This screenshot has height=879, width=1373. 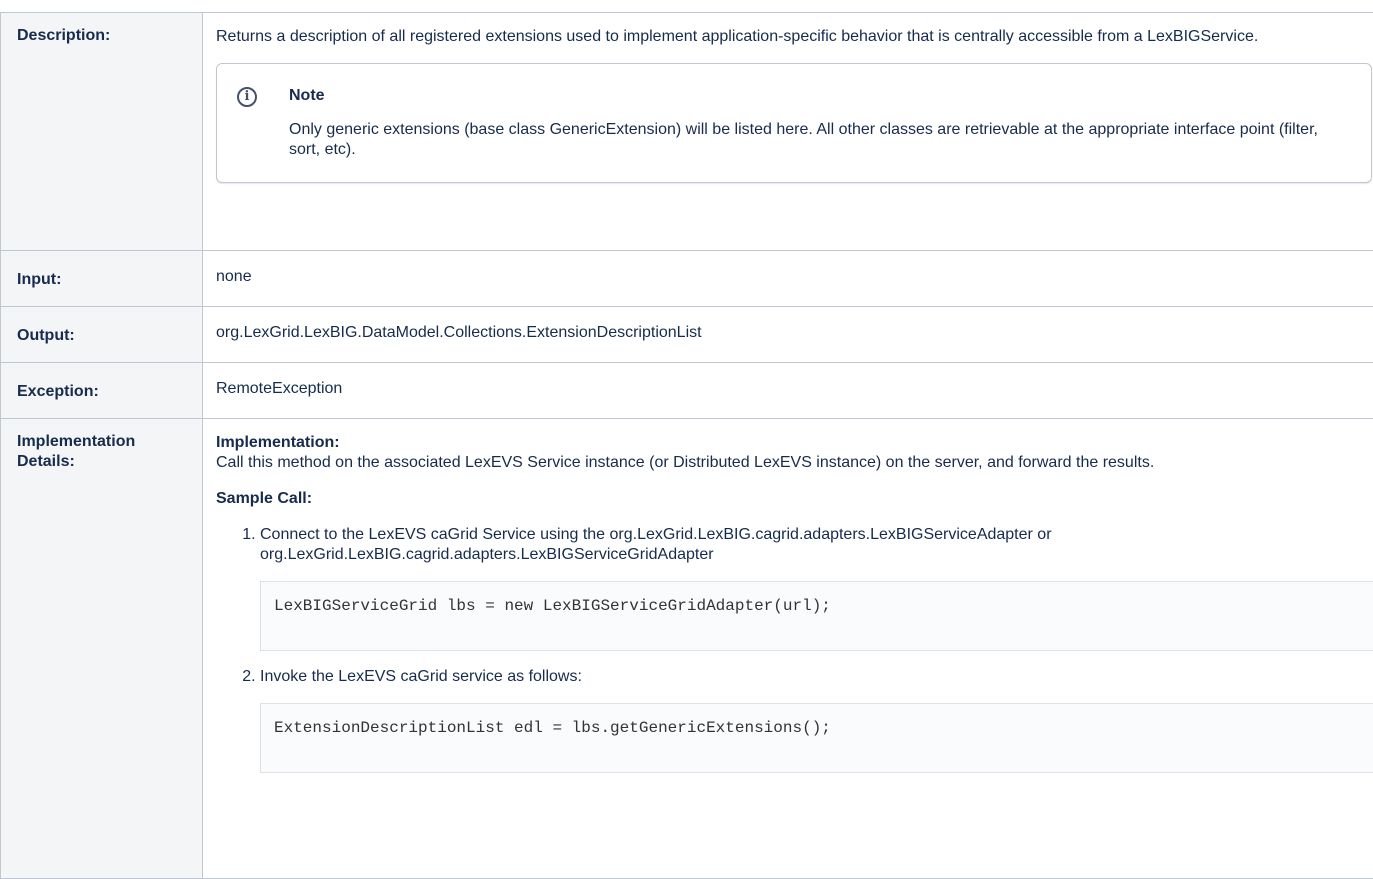 What do you see at coordinates (788, 279) in the screenshot?
I see `input-value: none` at bounding box center [788, 279].